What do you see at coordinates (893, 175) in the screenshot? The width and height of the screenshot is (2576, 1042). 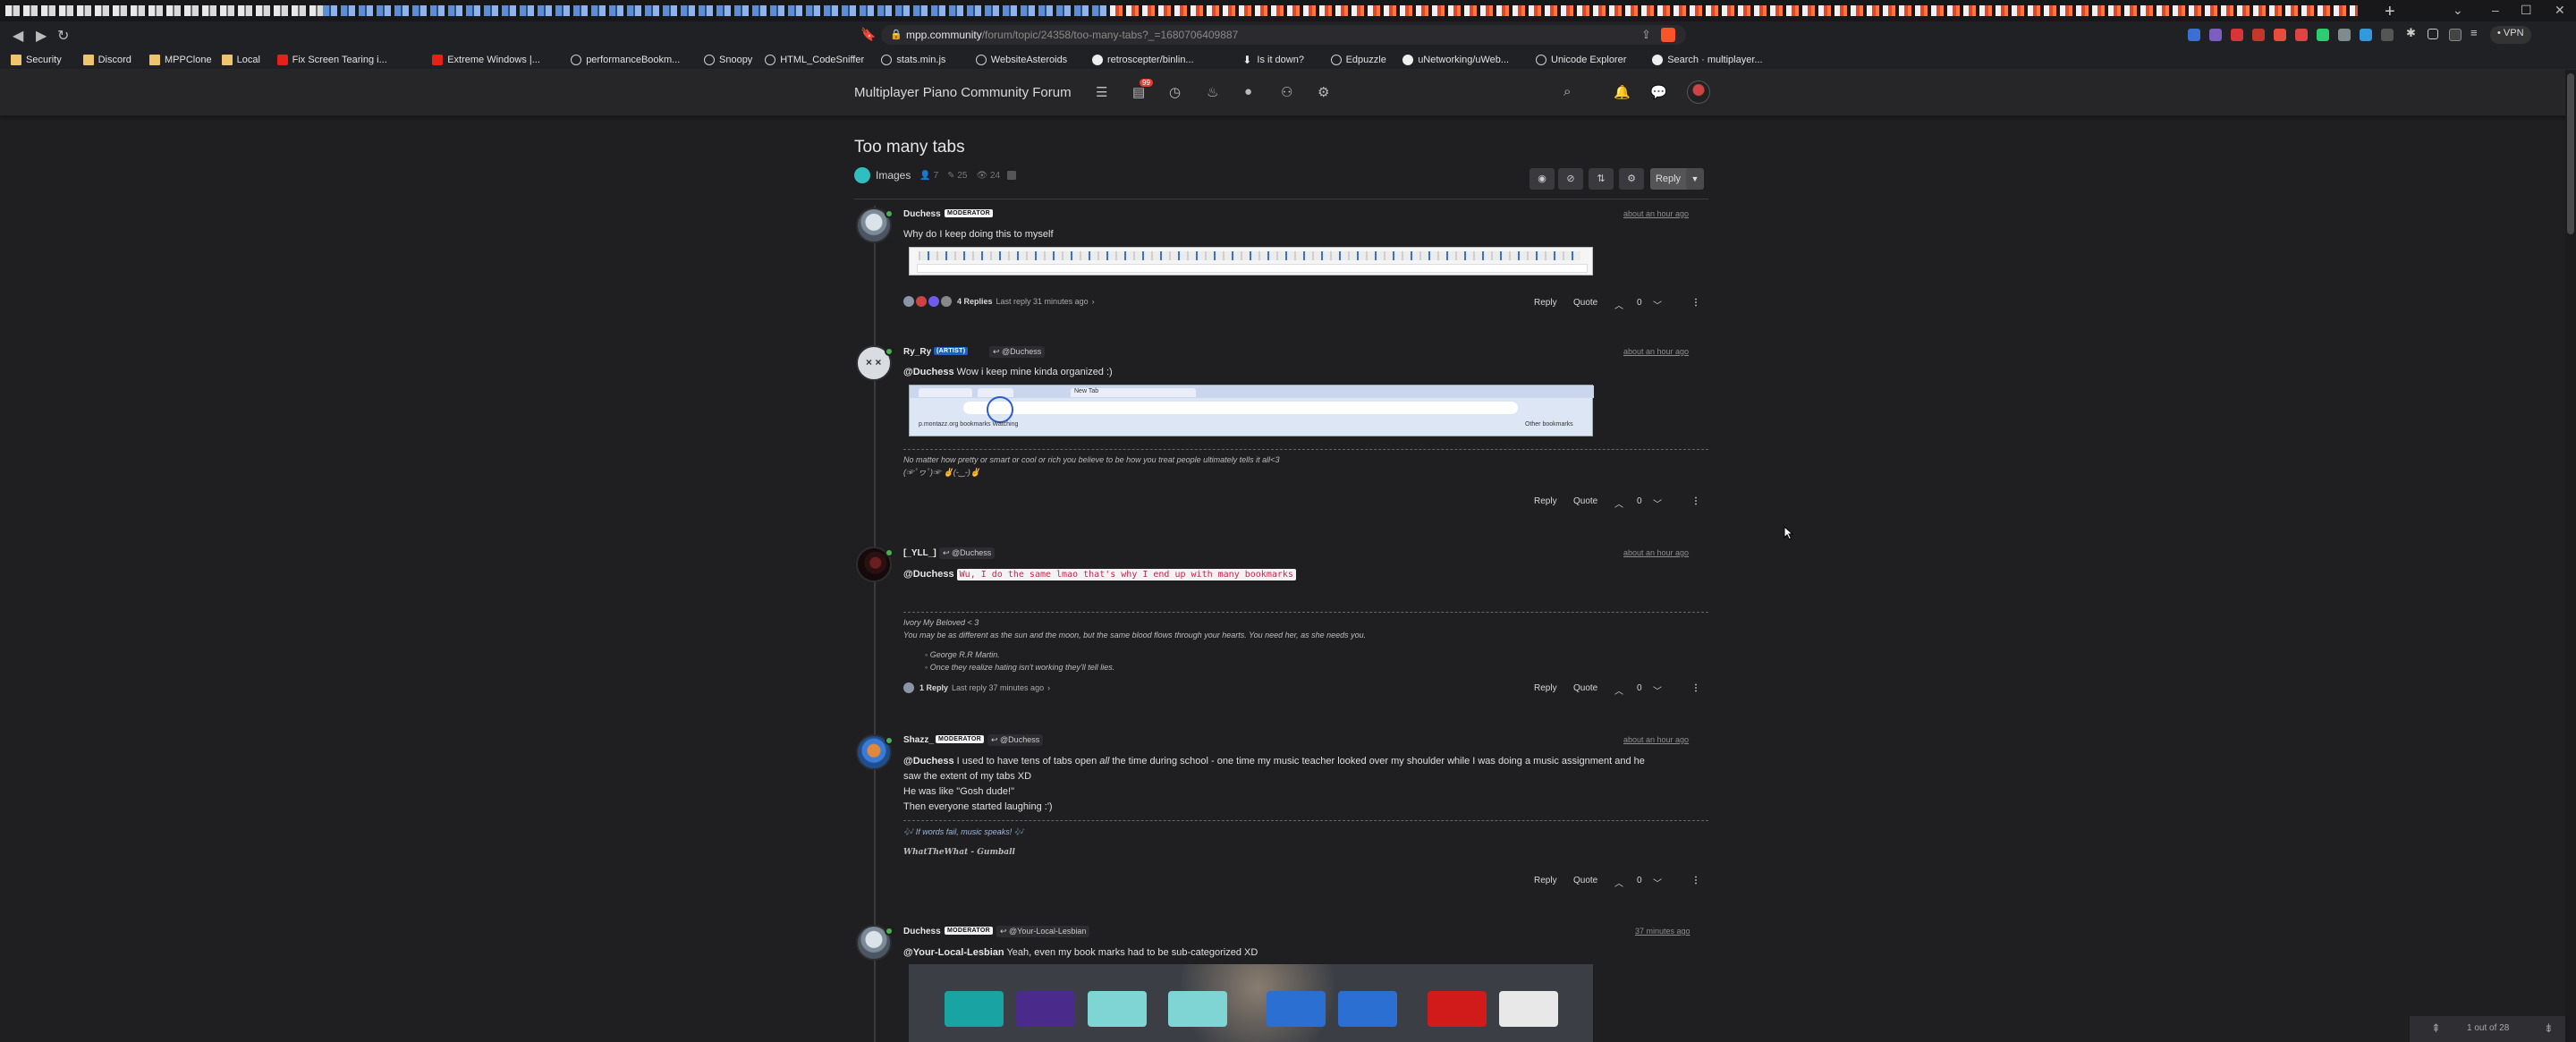 I see `category-link: Images` at bounding box center [893, 175].